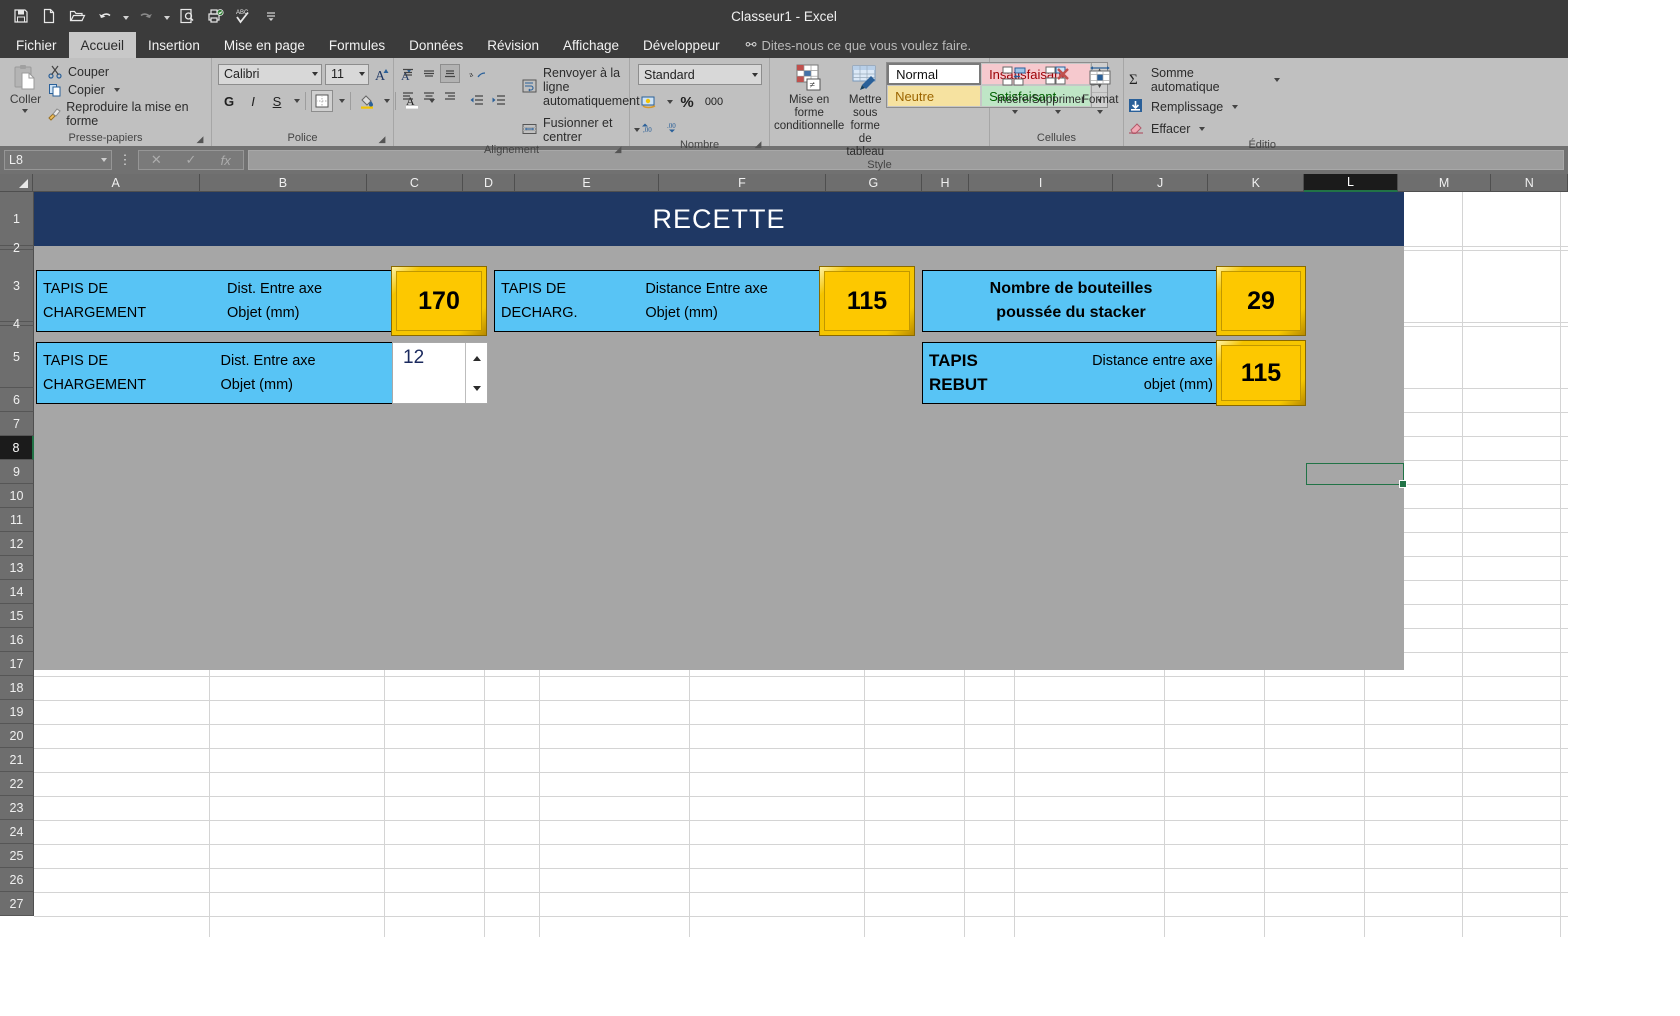 This screenshot has height=1016, width=1680. What do you see at coordinates (581, 130) in the screenshot?
I see `merge-center-button: Fusionner et centrer` at bounding box center [581, 130].